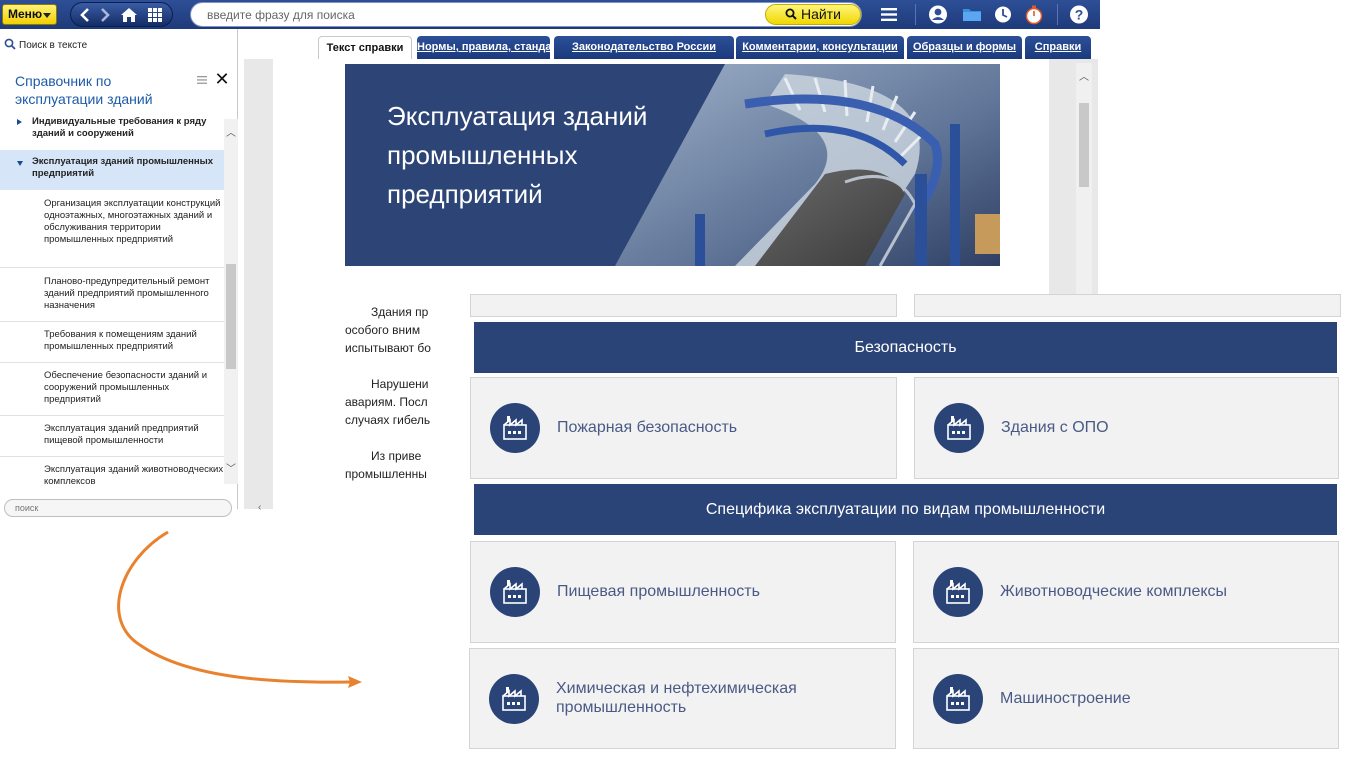 The width and height of the screenshot is (1365, 767). I want to click on document-paragraph: Нарушени авариям. Посл случаях гибель, so click(395, 402).